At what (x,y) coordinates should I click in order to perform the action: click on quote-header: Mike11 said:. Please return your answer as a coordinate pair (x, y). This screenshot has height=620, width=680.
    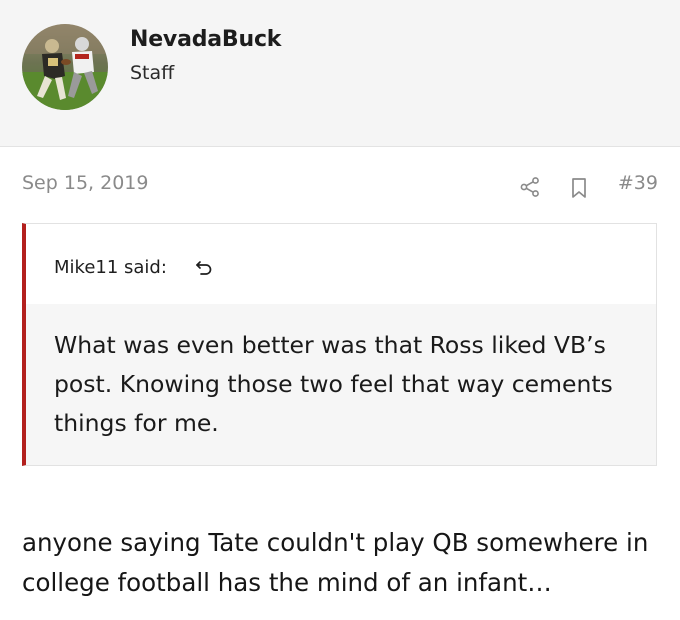
    Looking at the image, I should click on (341, 264).